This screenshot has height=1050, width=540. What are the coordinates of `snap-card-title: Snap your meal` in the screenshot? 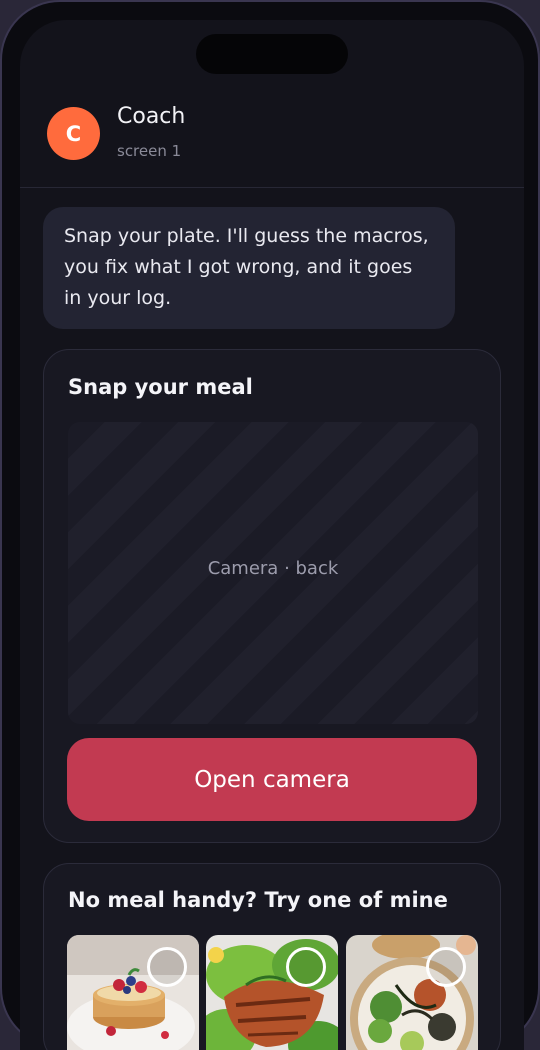 It's located at (160, 387).